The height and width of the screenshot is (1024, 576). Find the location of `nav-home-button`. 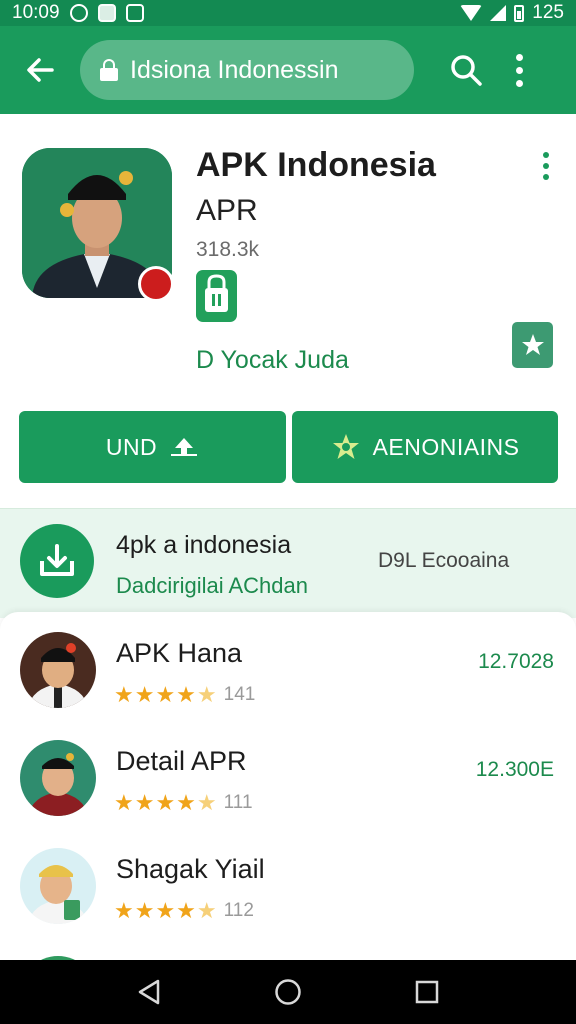

nav-home-button is located at coordinates (288, 992).